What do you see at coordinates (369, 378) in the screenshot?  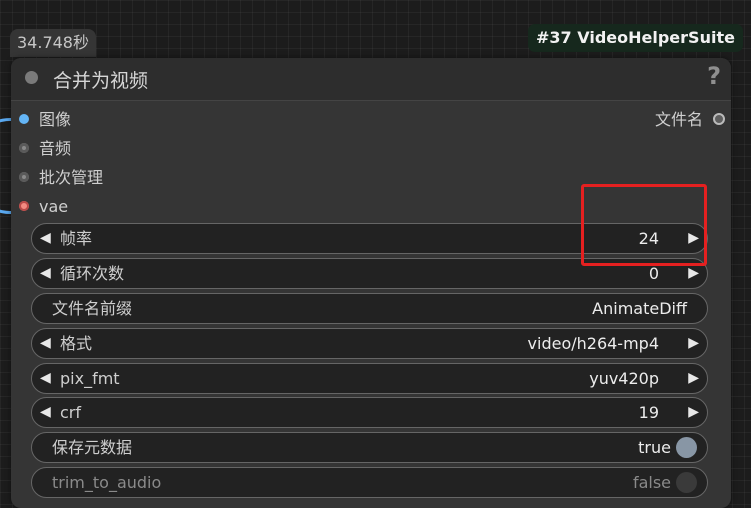 I see `pix-fmt-widget: ◀ pix_fmt yuv420p ▶` at bounding box center [369, 378].